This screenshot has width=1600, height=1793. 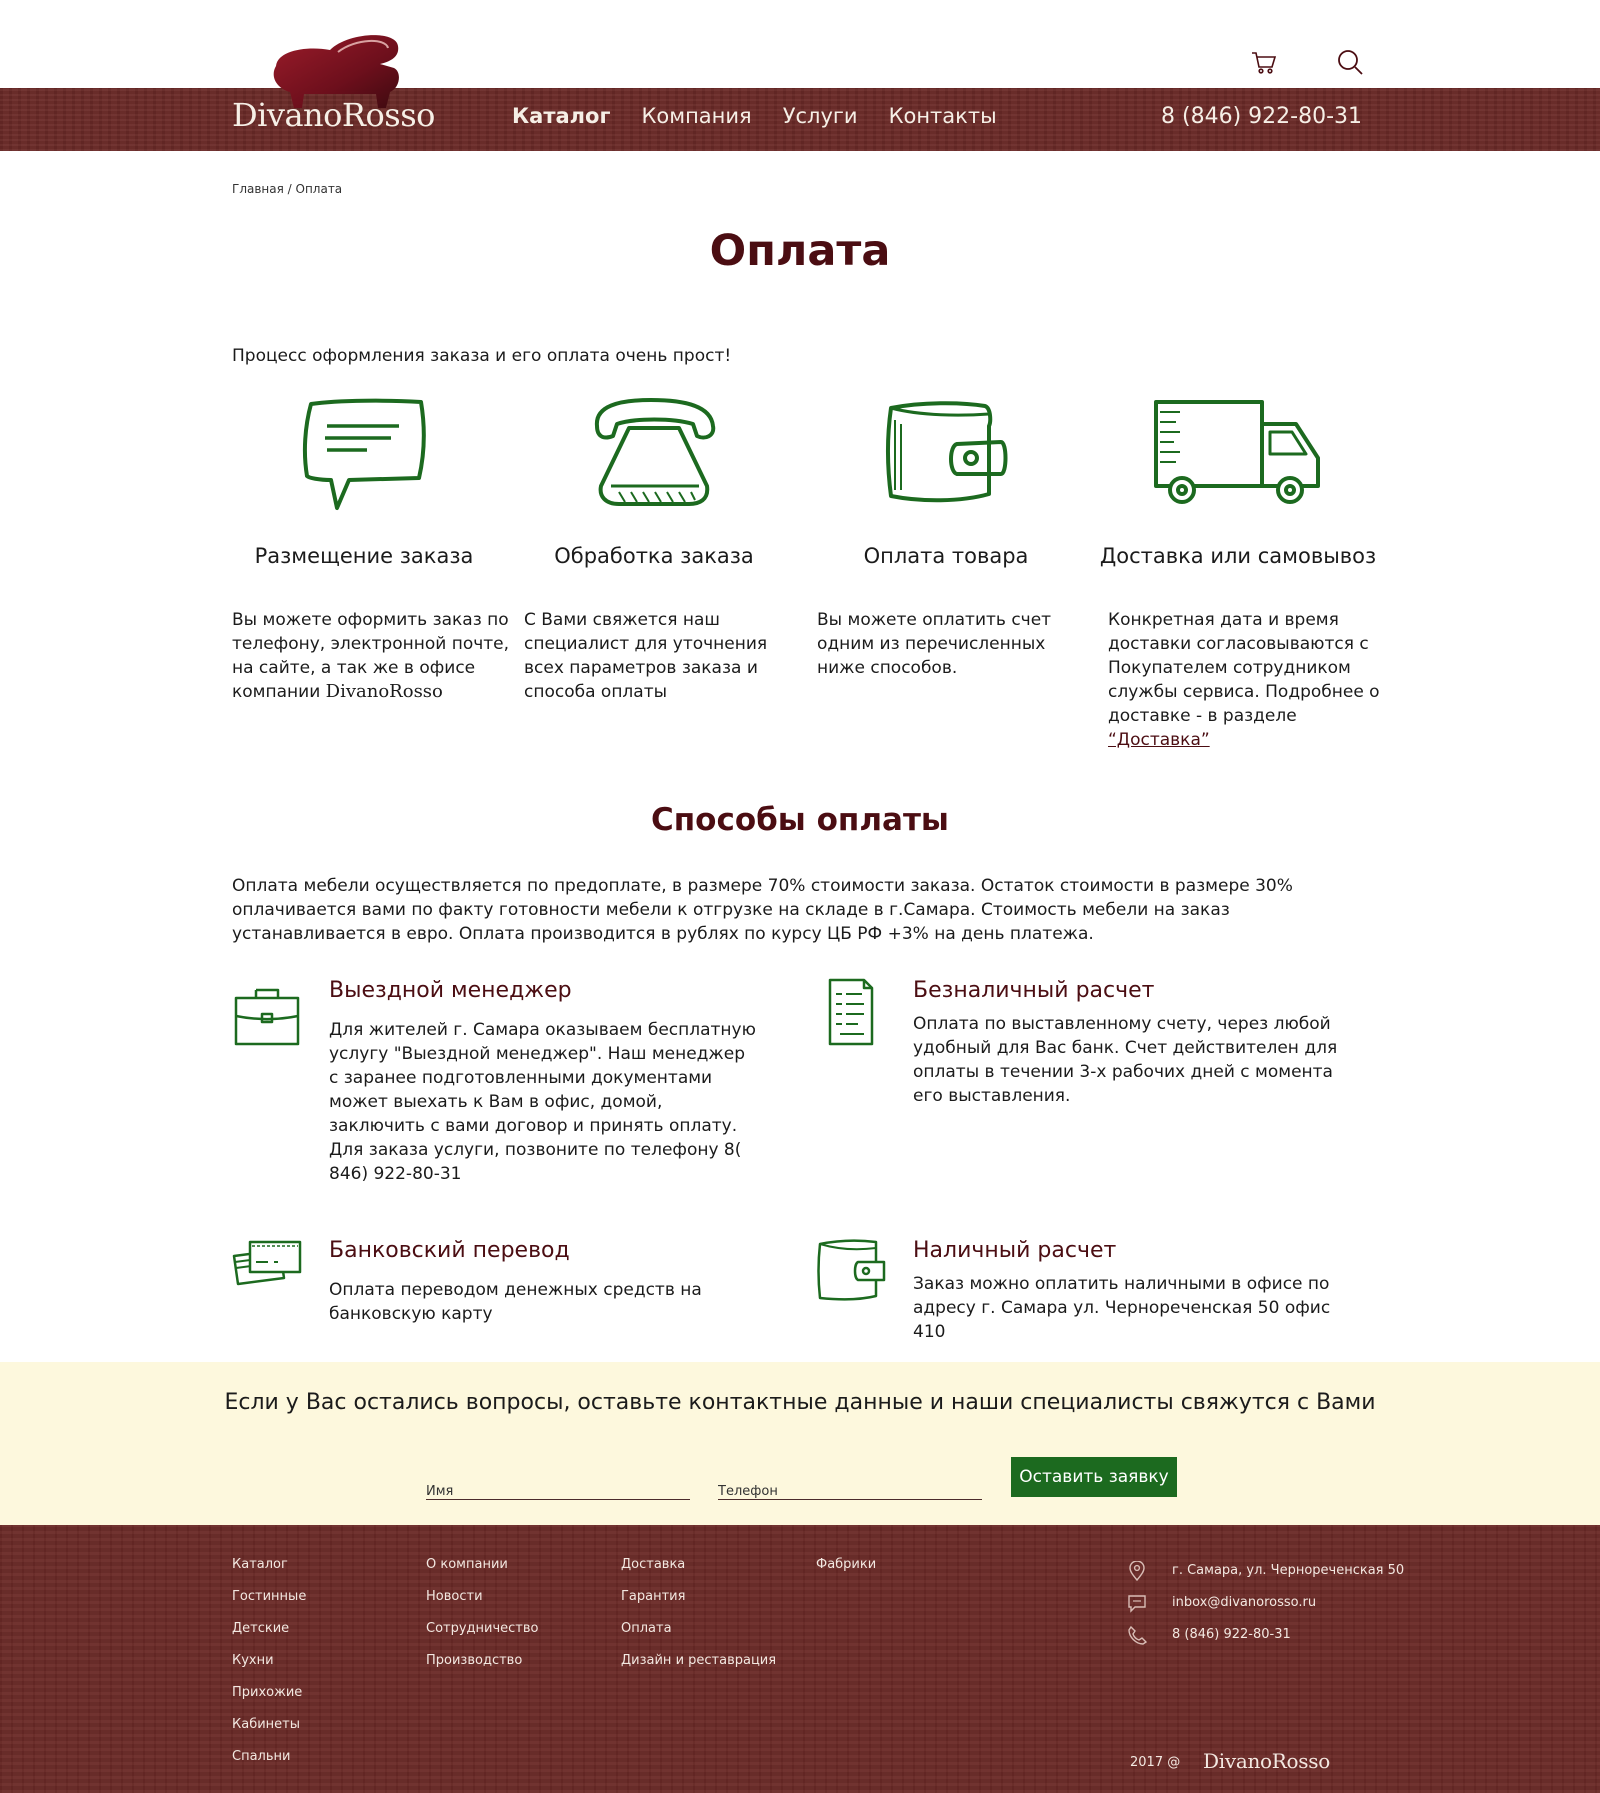 What do you see at coordinates (269, 1571) in the screenshot?
I see `footer-link: Каталог` at bounding box center [269, 1571].